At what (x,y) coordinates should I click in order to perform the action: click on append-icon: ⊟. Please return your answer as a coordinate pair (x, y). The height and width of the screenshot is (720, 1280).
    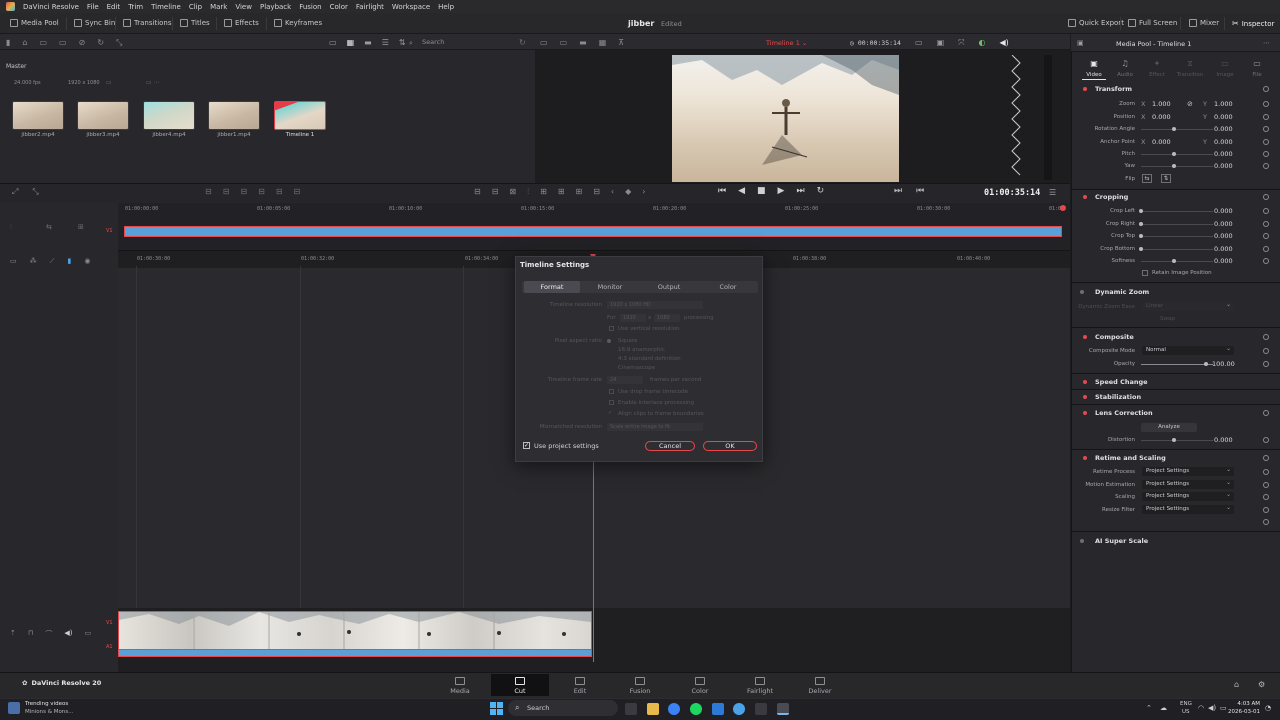
    Looking at the image, I should click on (226, 191).